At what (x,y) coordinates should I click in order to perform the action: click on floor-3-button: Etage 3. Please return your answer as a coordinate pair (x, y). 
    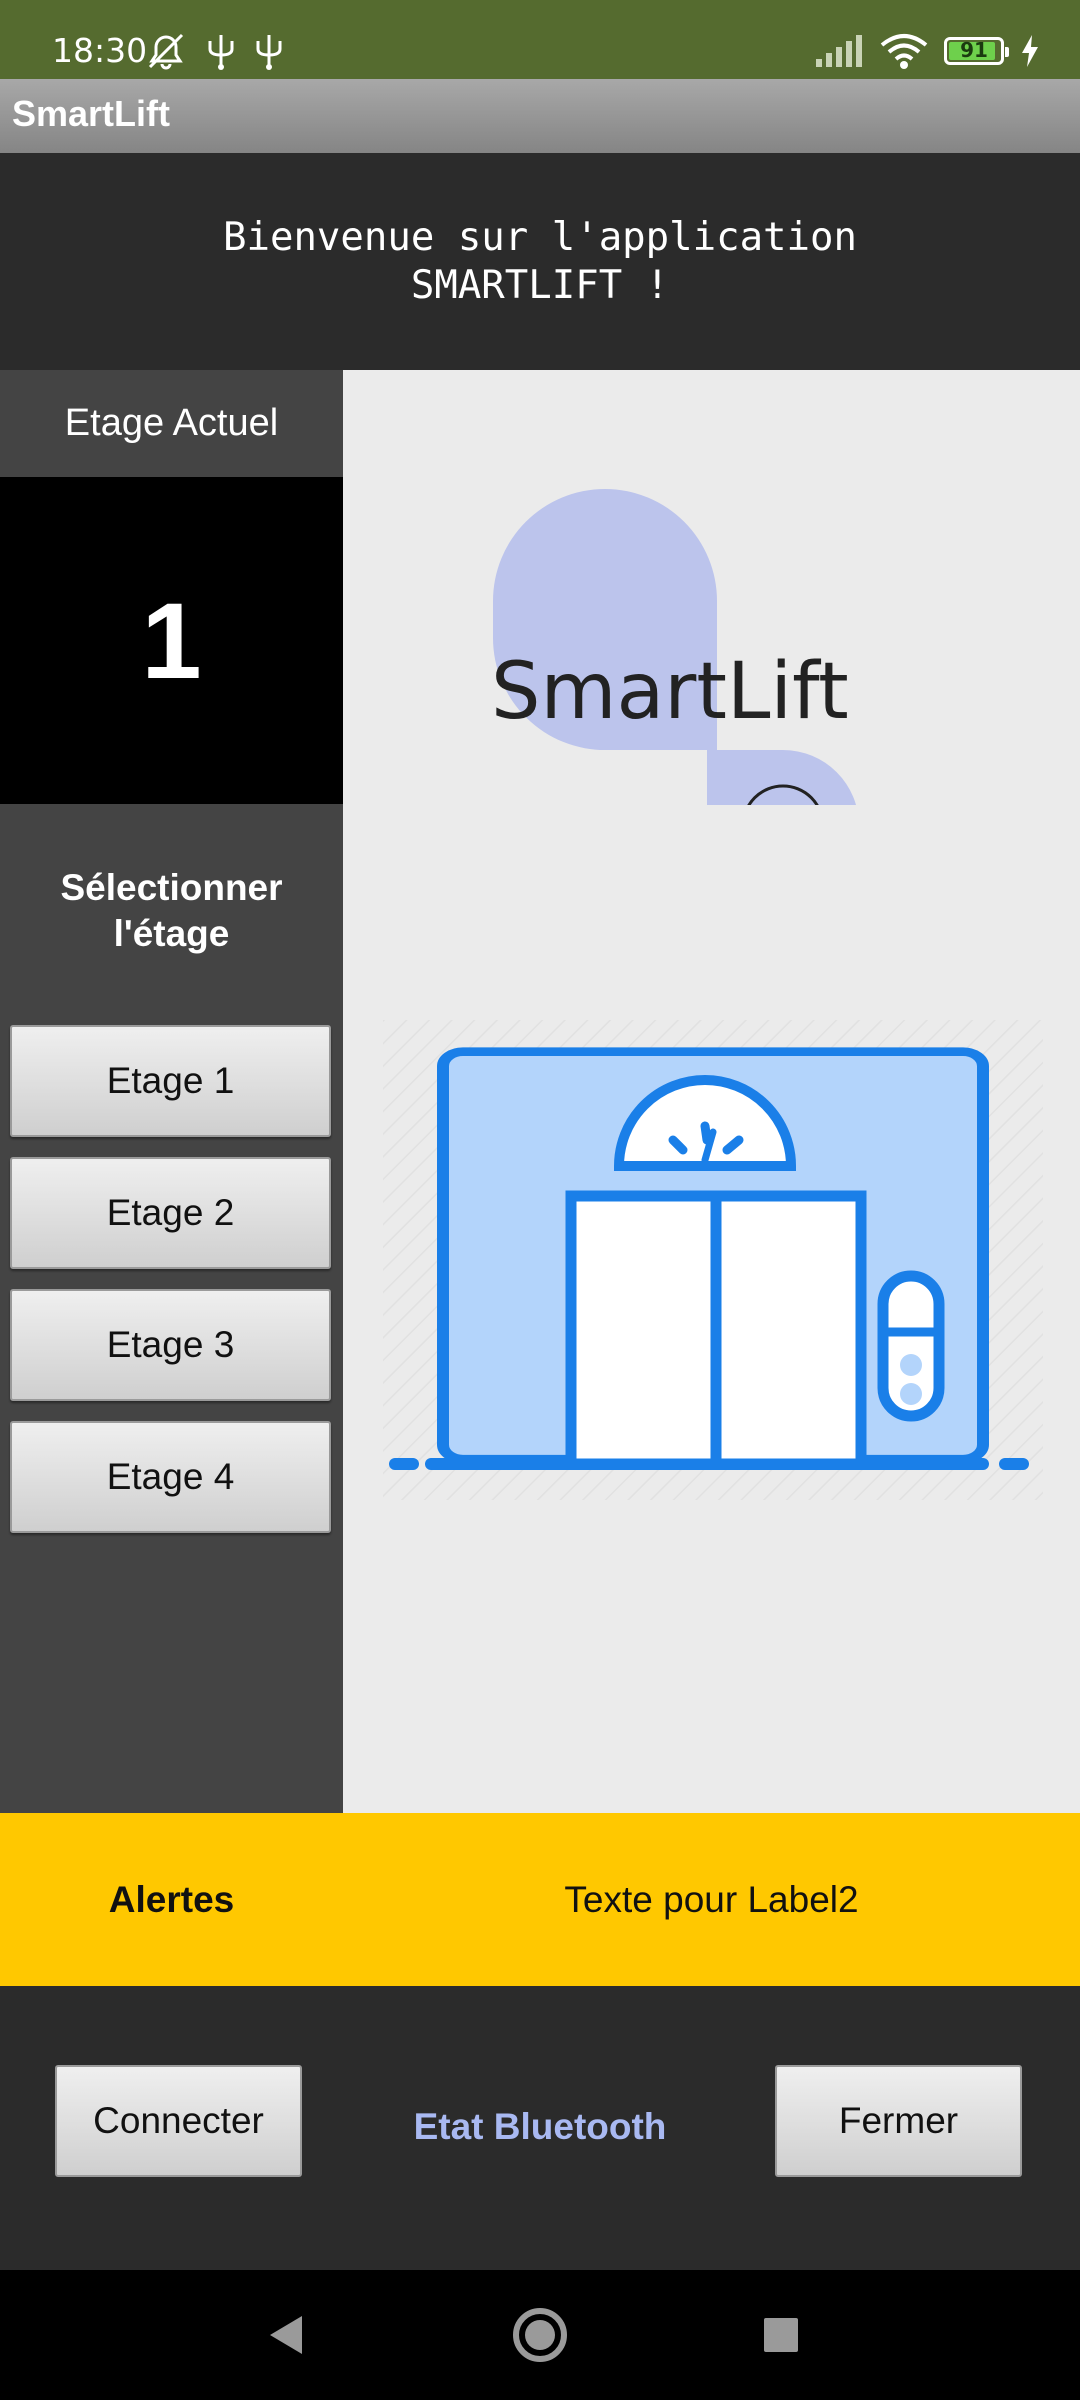
    Looking at the image, I should click on (170, 1345).